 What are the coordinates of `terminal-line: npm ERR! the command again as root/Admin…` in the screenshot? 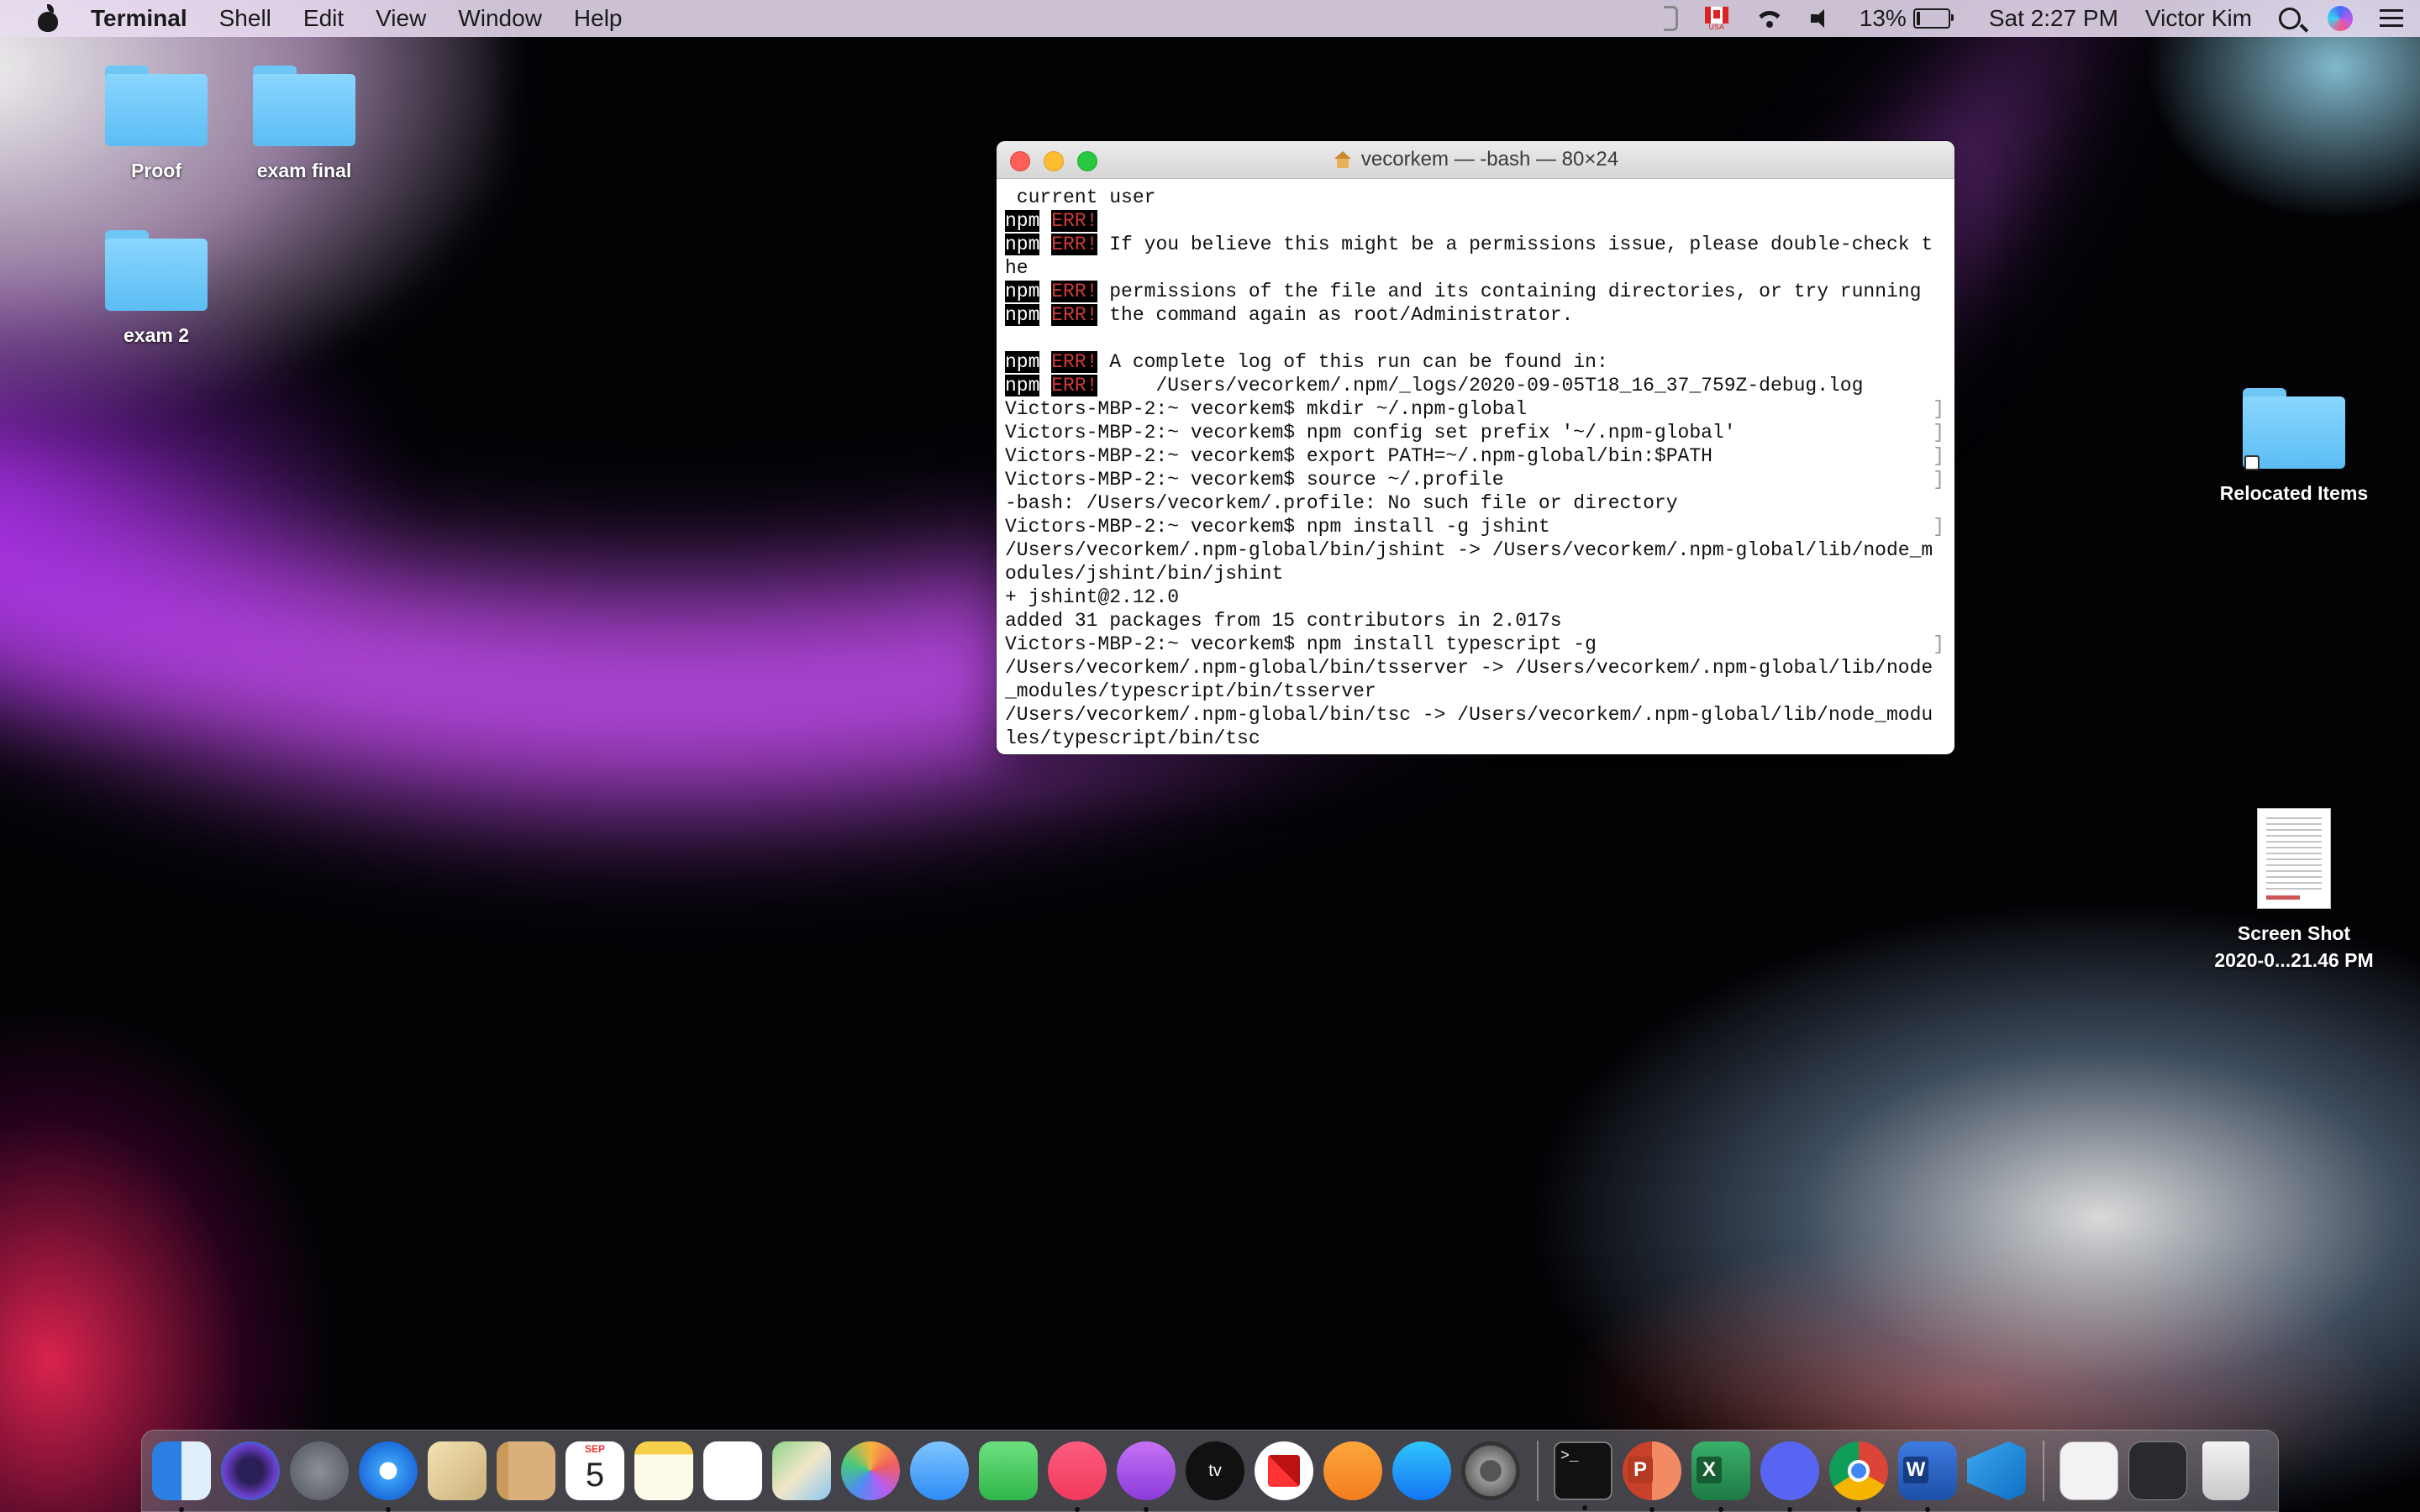 It's located at (1475, 315).